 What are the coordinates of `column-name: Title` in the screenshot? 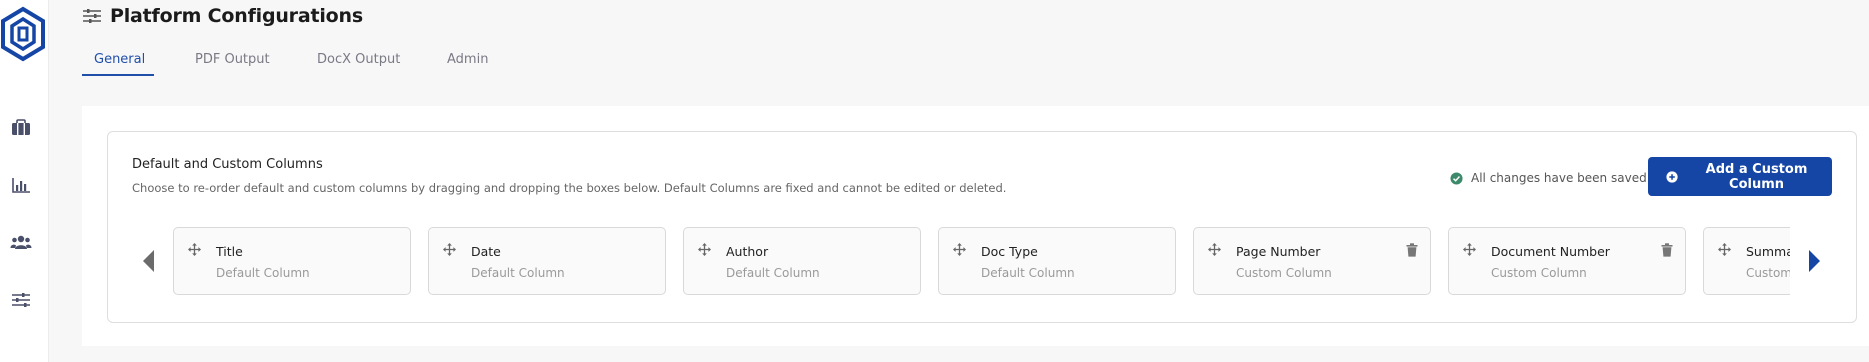 It's located at (229, 251).